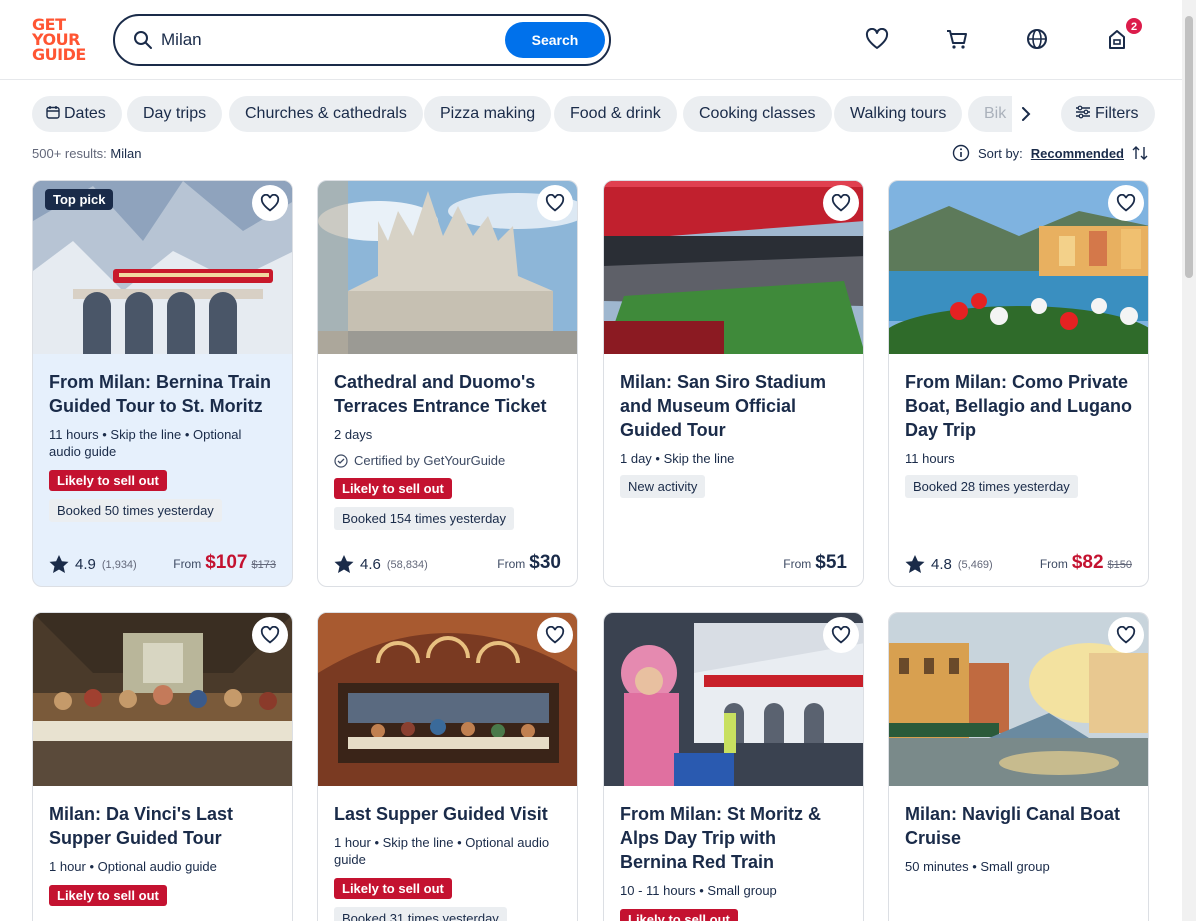 The image size is (1196, 921). What do you see at coordinates (1108, 114) in the screenshot?
I see `filters-button: Filters` at bounding box center [1108, 114].